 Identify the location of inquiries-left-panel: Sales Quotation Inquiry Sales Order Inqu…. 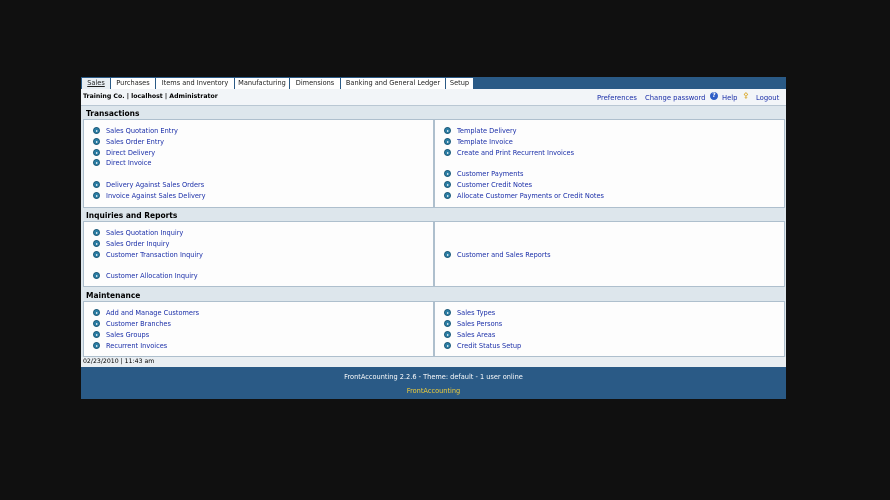
(258, 254).